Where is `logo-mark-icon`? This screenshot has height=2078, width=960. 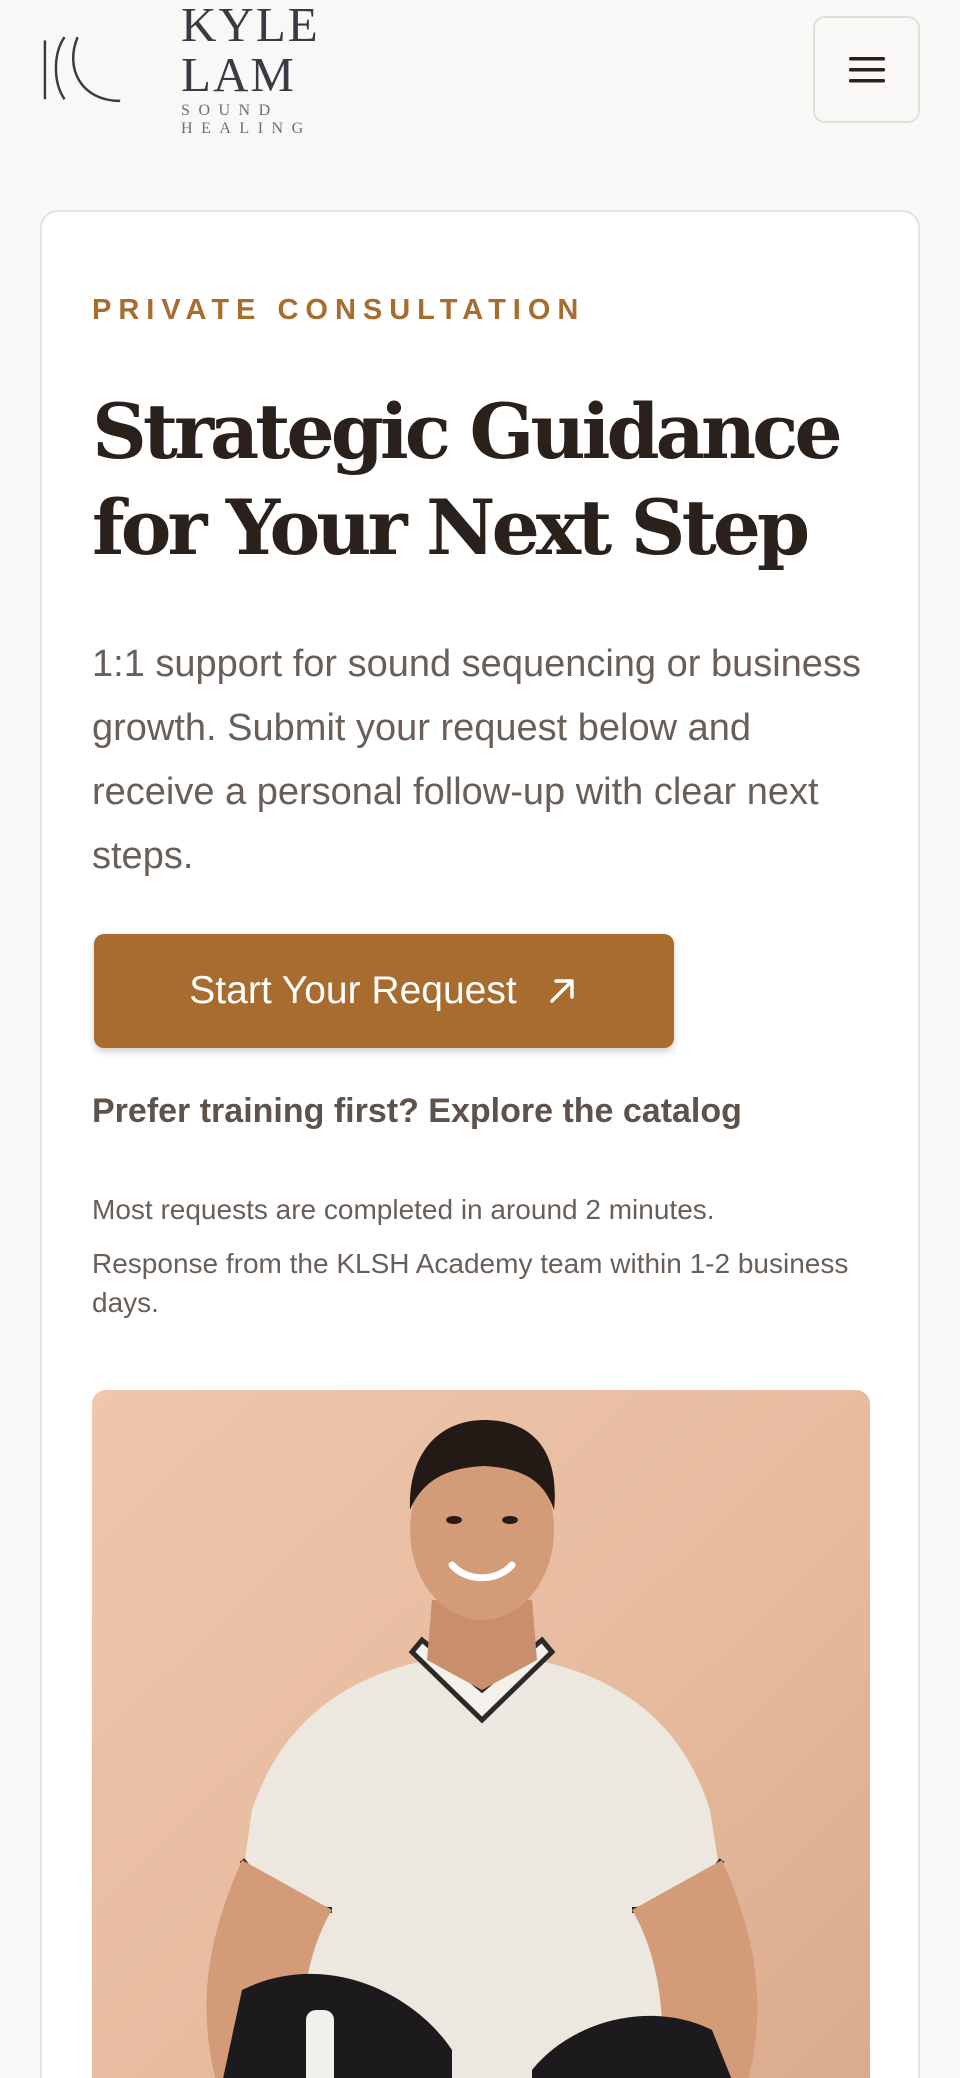
logo-mark-icon is located at coordinates (82, 69).